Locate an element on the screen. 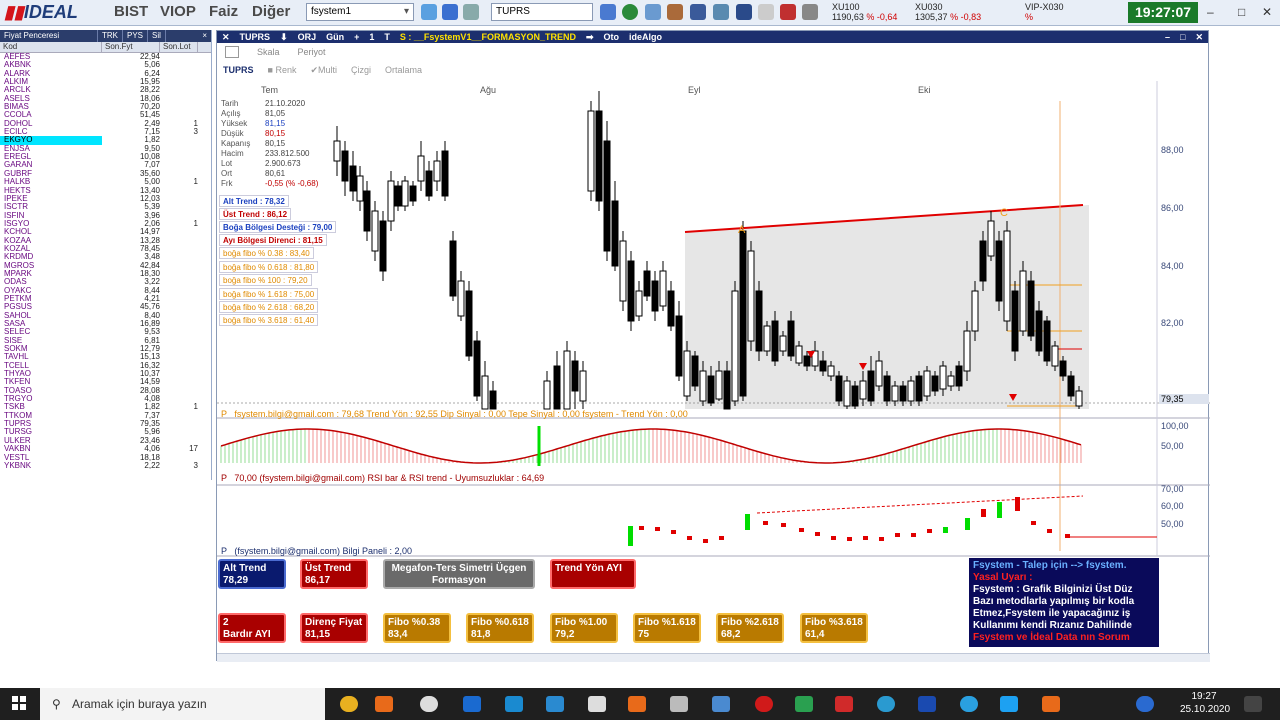 Image resolution: width=1280 pixels, height=720 pixels. price-row: EKGYO 1,82 is located at coordinates (105, 140).